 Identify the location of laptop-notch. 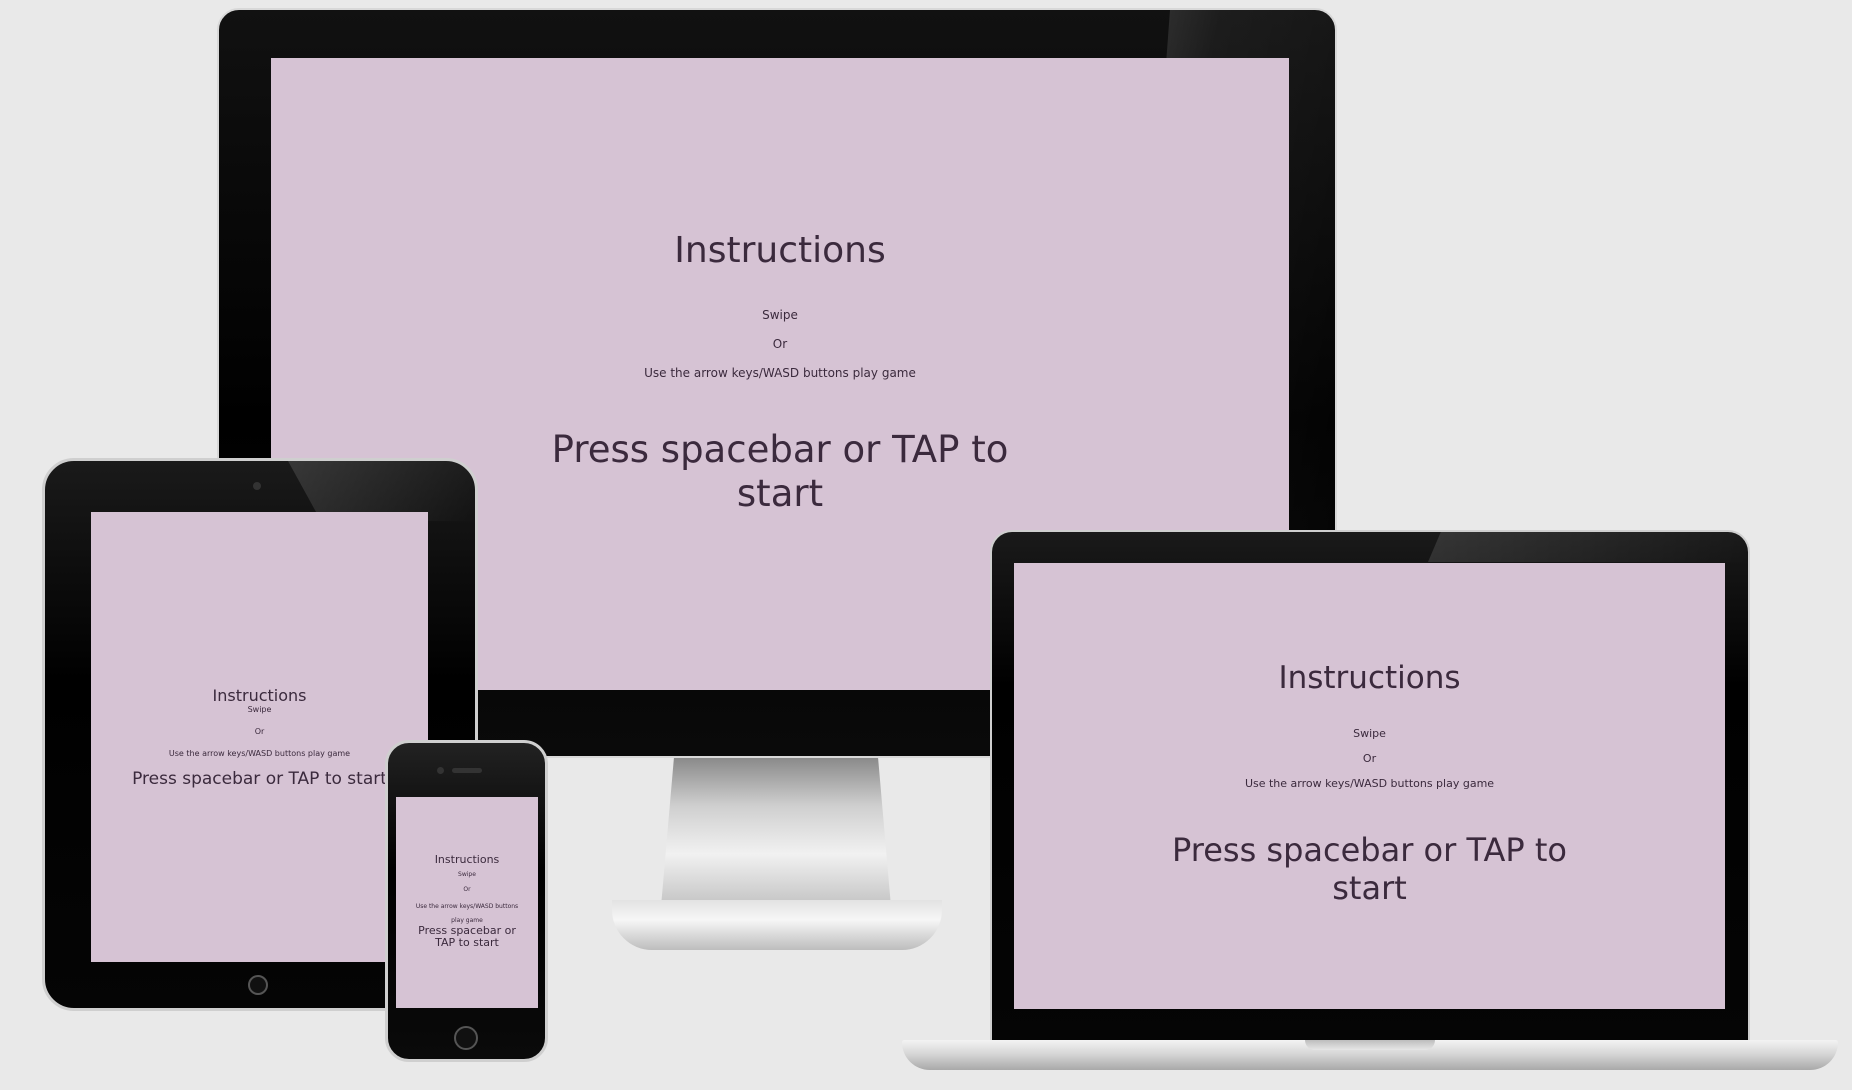
(1370, 1045).